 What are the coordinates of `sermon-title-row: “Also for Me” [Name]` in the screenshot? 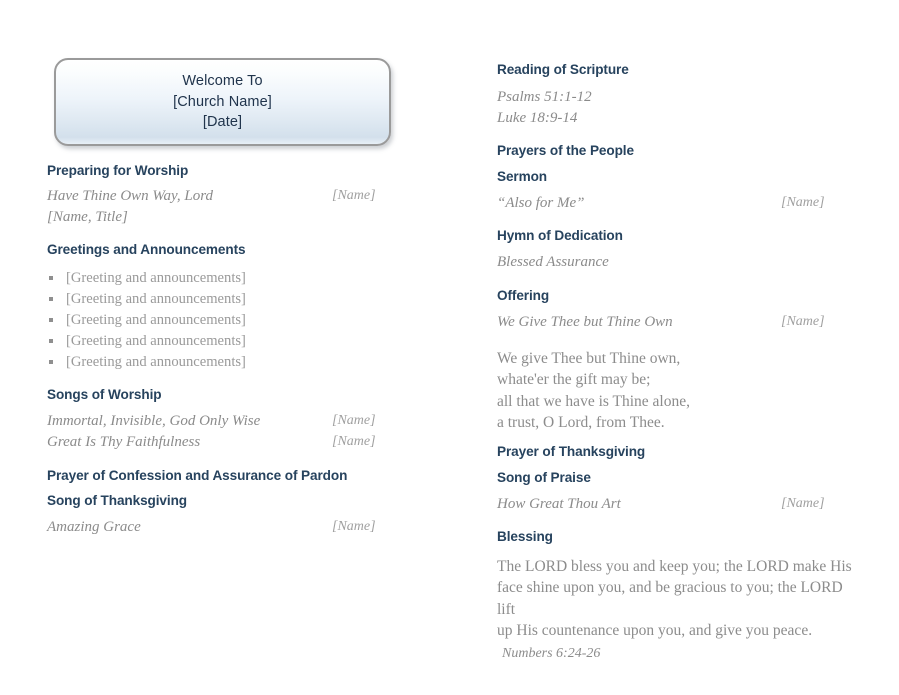 It's located at (661, 203).